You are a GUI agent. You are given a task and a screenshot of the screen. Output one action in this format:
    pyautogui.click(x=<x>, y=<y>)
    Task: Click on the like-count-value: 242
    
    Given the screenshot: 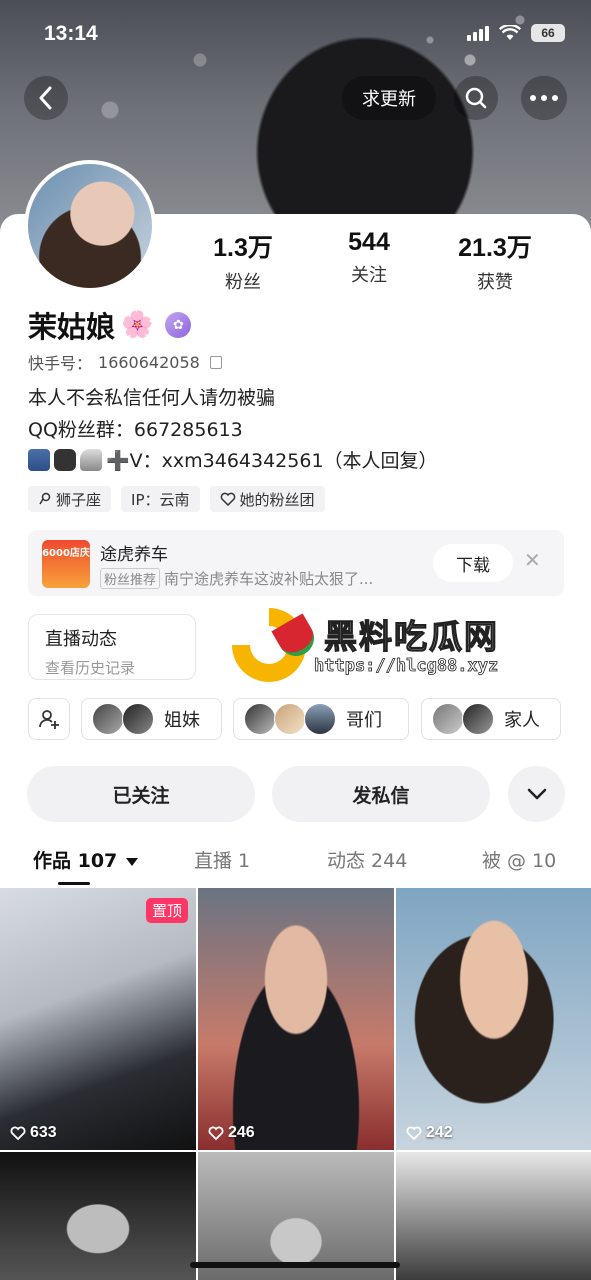 What is the action you would take?
    pyautogui.click(x=439, y=1132)
    